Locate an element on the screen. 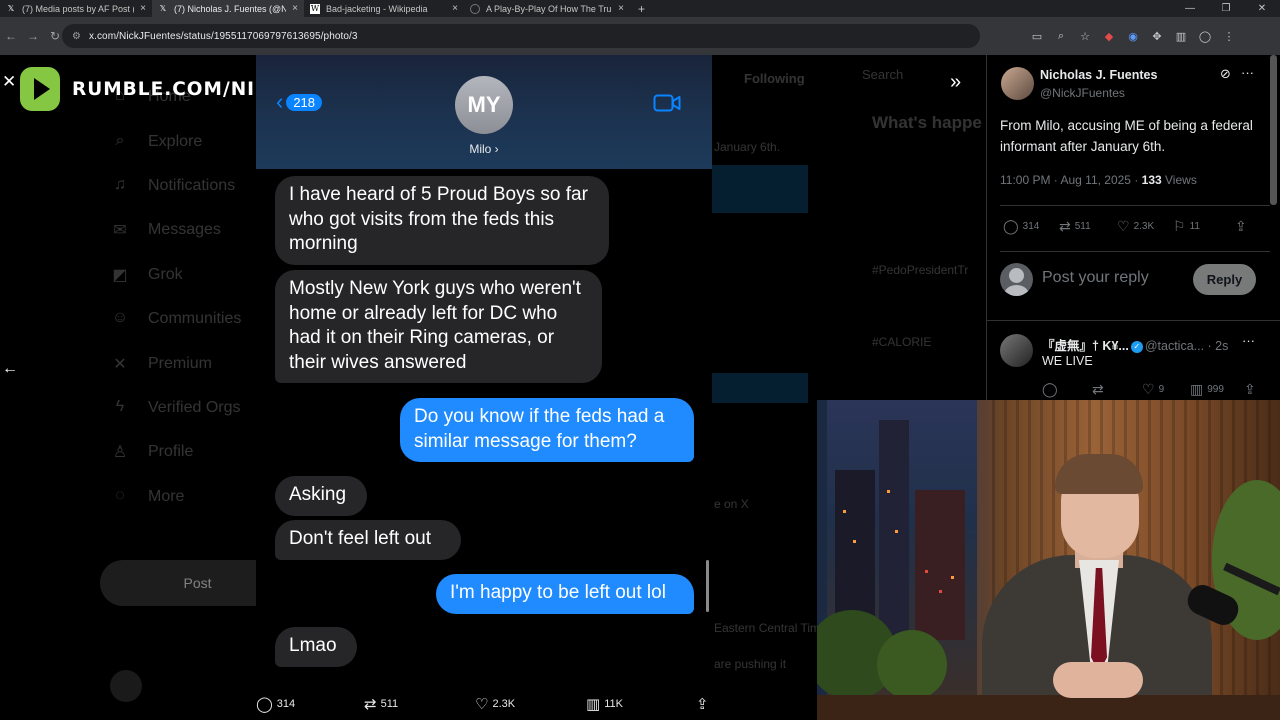 Image resolution: width=1280 pixels, height=720 pixels. tab-title: (7) Nicholas J. Fuentes (@NickJ is located at coordinates (230, 8).